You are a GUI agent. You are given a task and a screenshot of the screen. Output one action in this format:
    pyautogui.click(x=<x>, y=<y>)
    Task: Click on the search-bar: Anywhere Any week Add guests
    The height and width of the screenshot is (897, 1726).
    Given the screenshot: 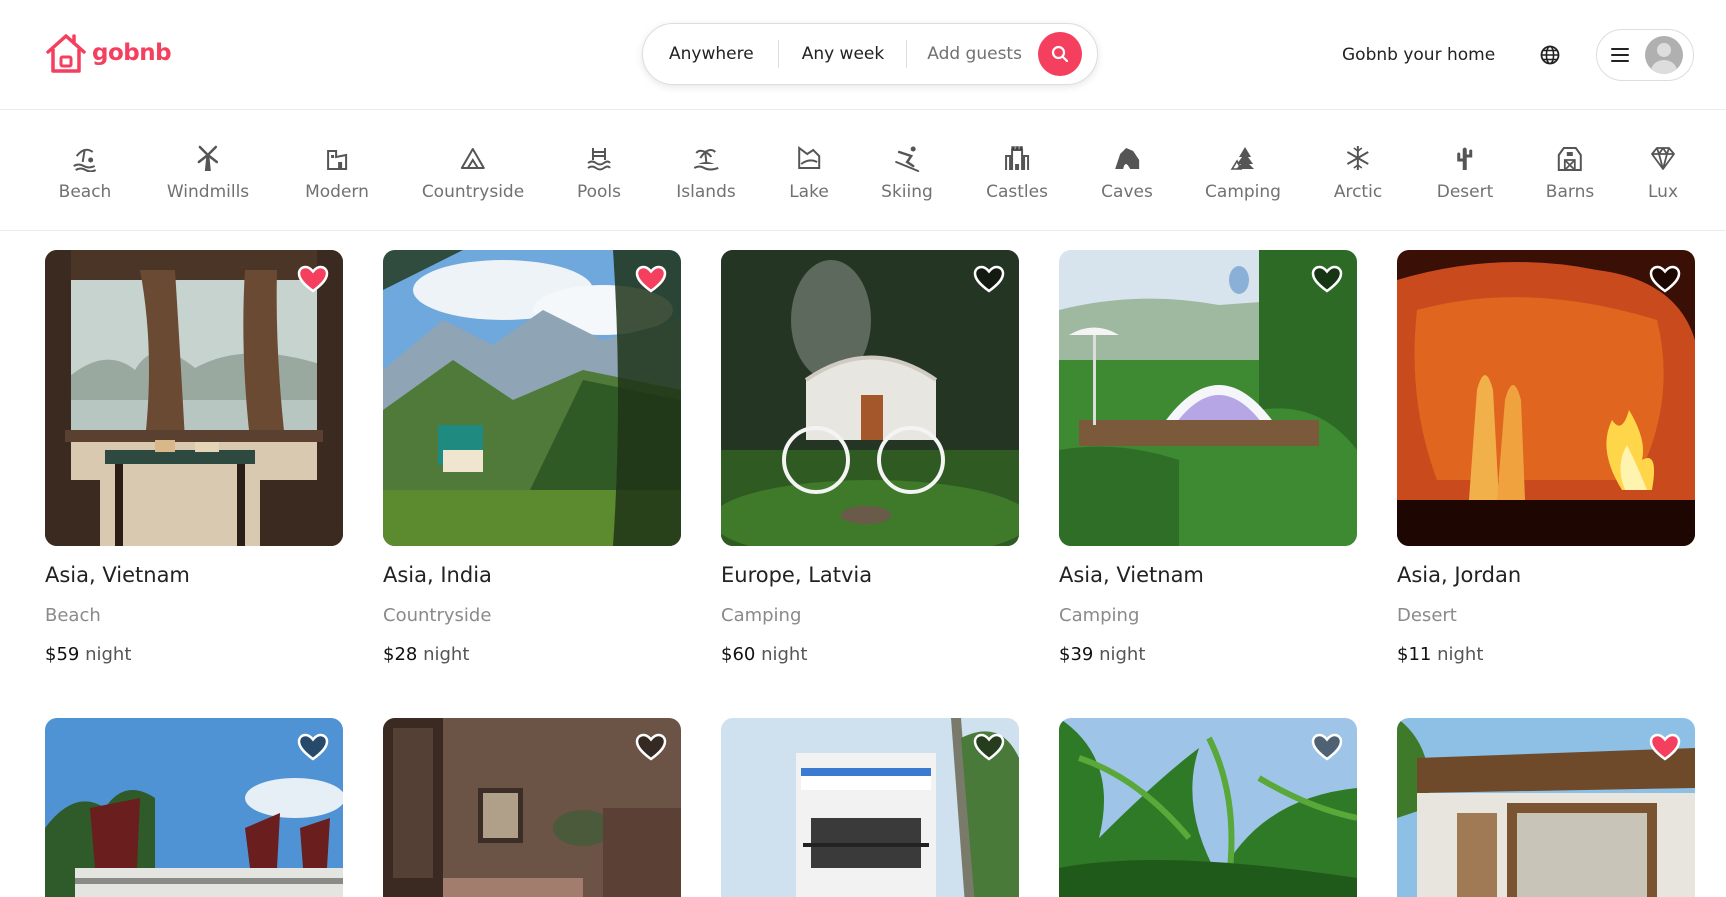 What is the action you would take?
    pyautogui.click(x=870, y=54)
    